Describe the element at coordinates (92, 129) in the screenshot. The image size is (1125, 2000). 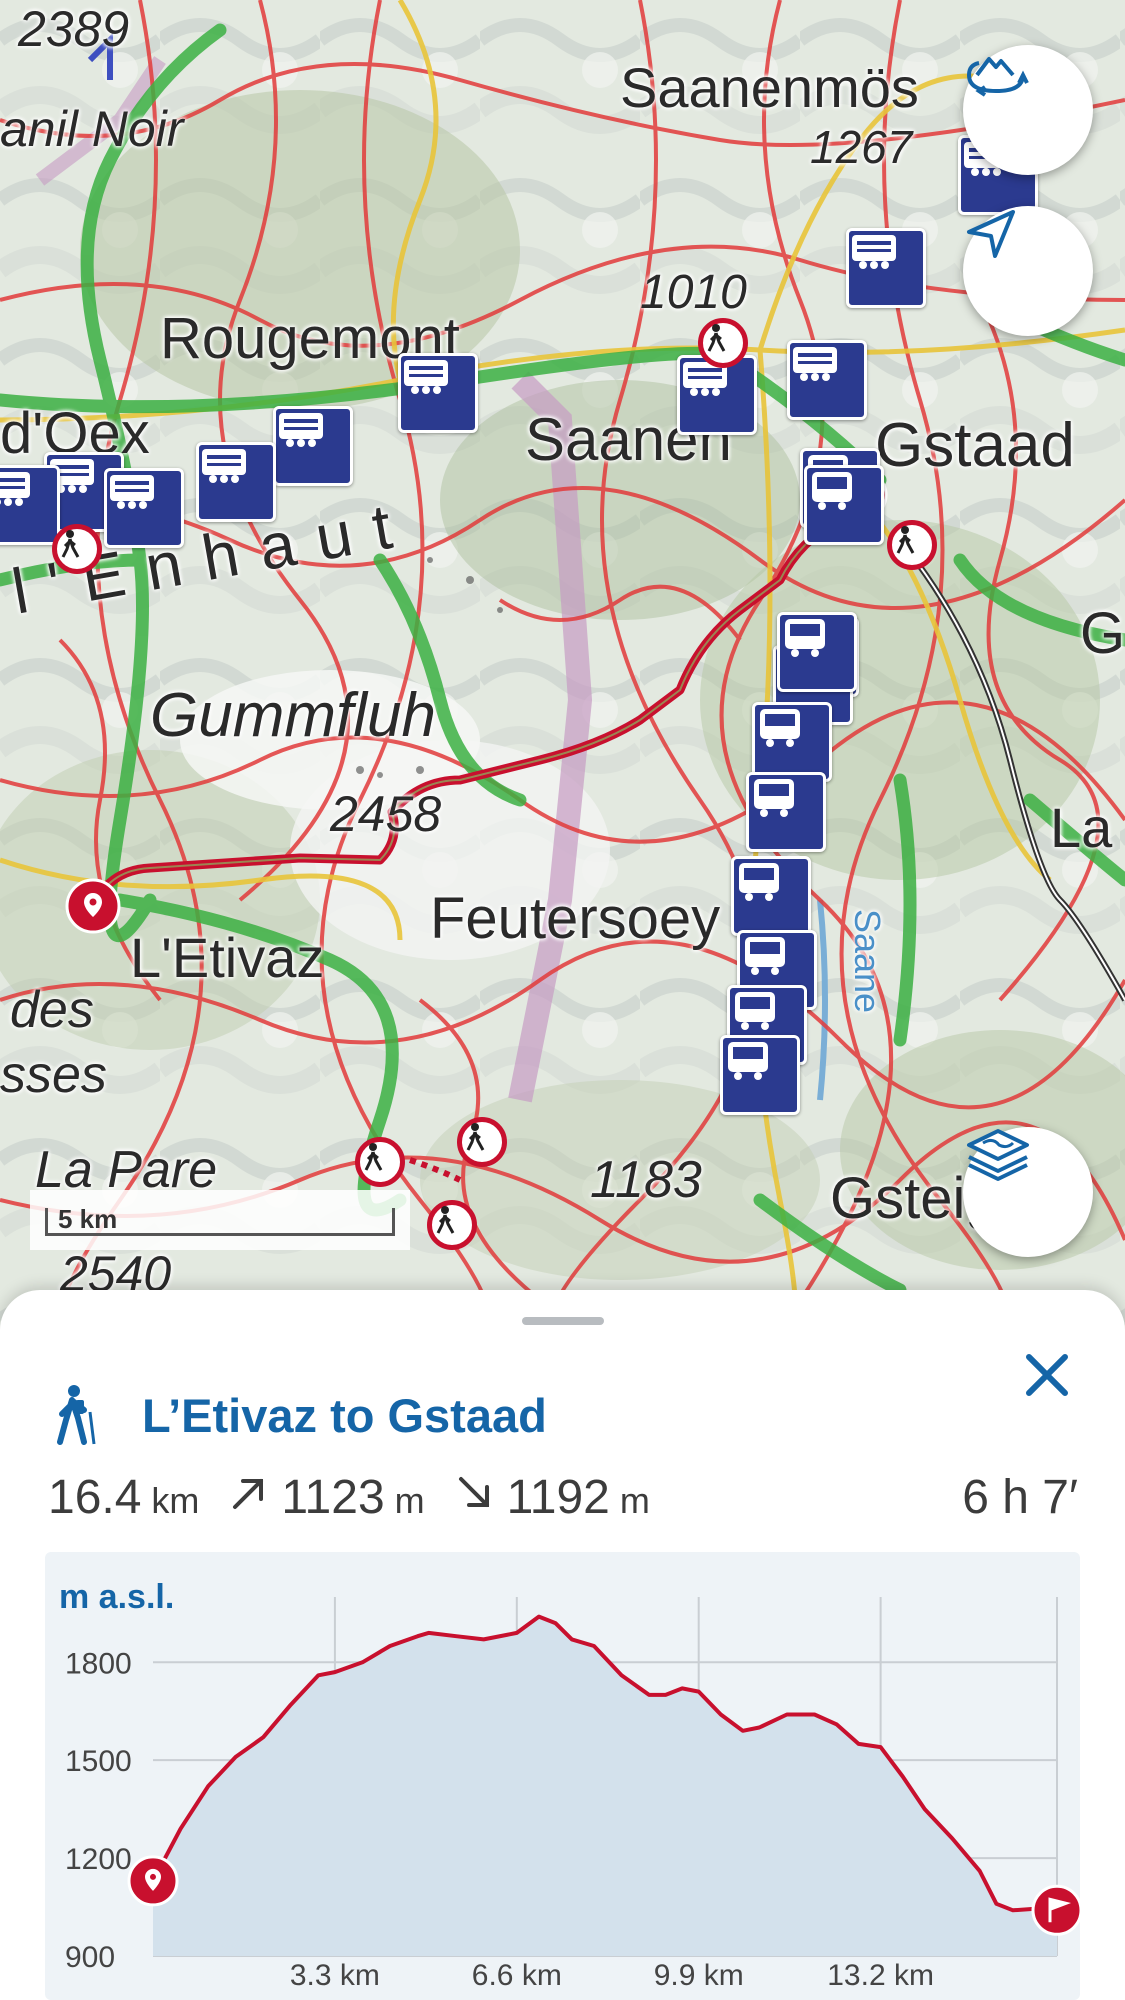
I see `map-label-place: anil Noir` at that location.